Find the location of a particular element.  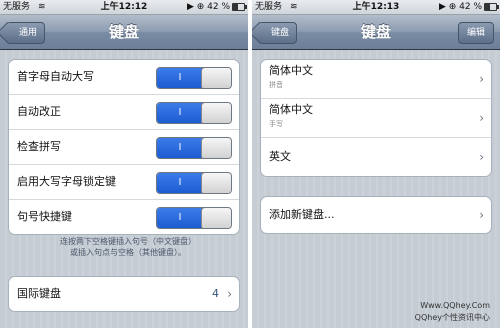

setting-label: 句号快捷键 is located at coordinates (44, 216).